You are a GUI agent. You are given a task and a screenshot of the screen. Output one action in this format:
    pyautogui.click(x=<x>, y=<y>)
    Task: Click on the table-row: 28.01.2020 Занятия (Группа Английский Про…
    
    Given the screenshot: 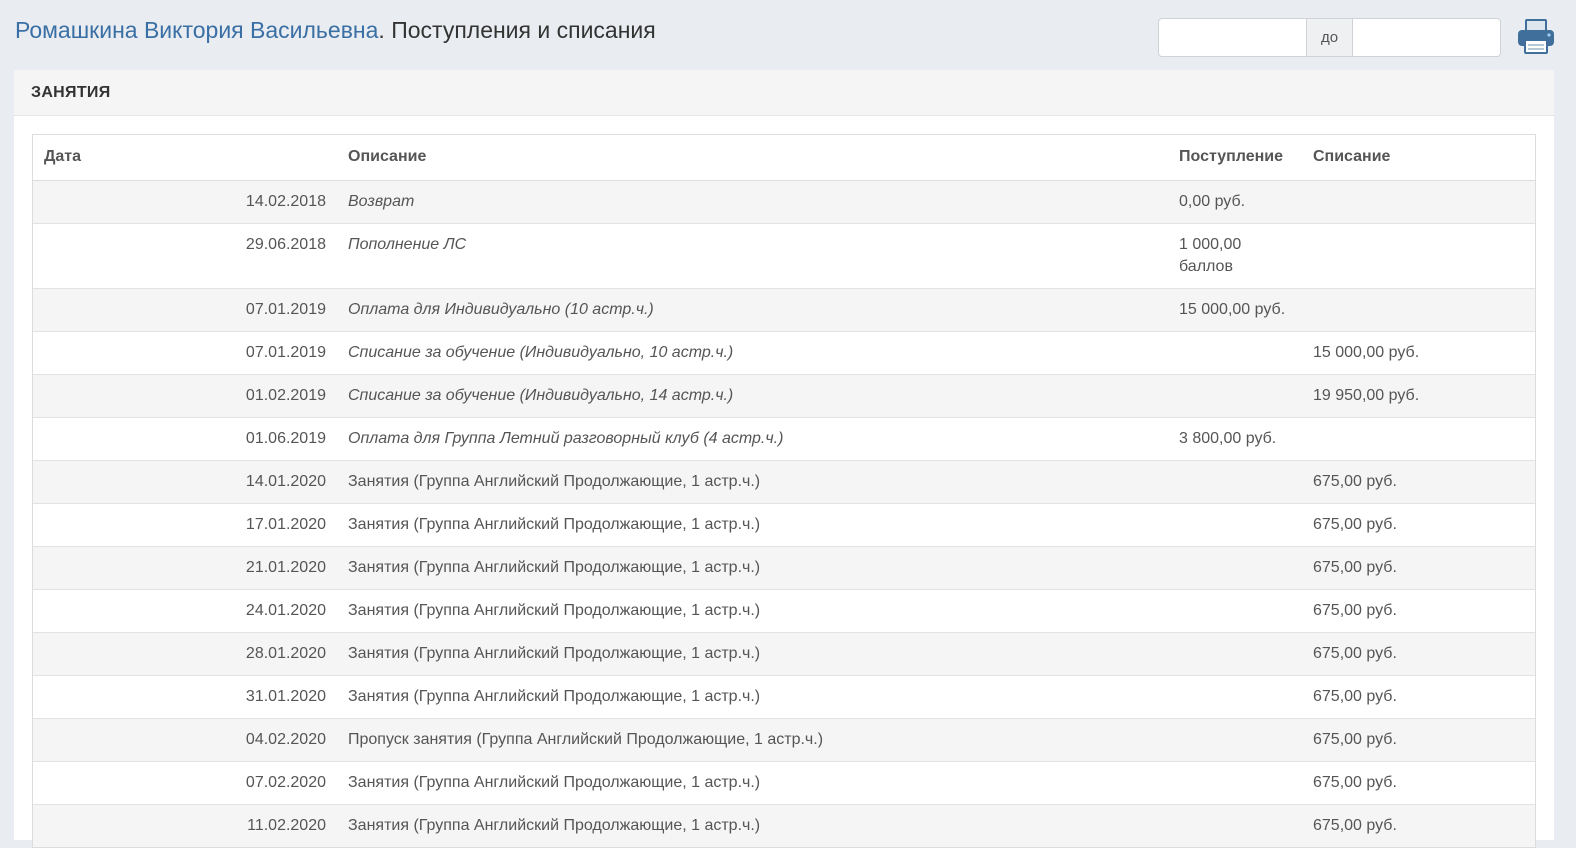 What is the action you would take?
    pyautogui.click(x=784, y=653)
    